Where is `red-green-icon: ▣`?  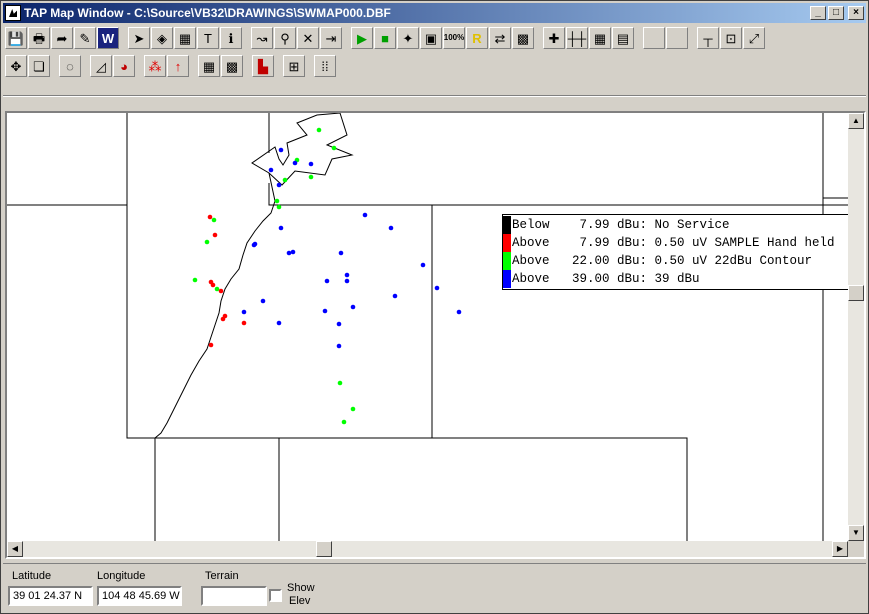
red-green-icon: ▣ is located at coordinates (431, 38).